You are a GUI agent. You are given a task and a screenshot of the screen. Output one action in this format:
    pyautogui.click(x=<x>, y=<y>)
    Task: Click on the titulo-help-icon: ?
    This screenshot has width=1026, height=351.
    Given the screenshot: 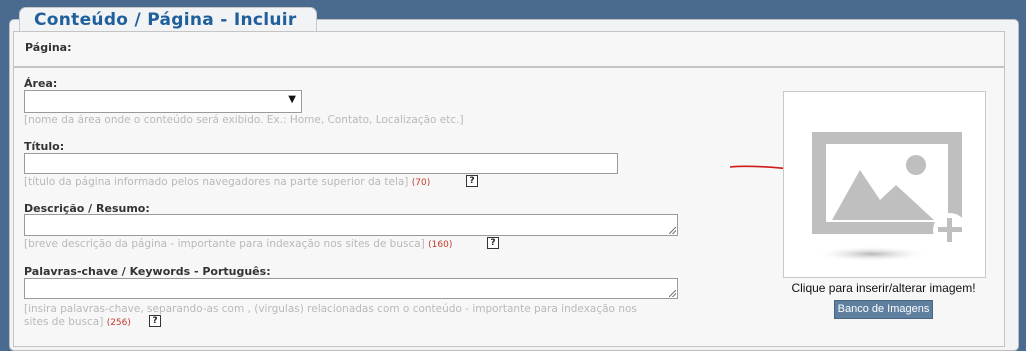 What is the action you would take?
    pyautogui.click(x=472, y=181)
    